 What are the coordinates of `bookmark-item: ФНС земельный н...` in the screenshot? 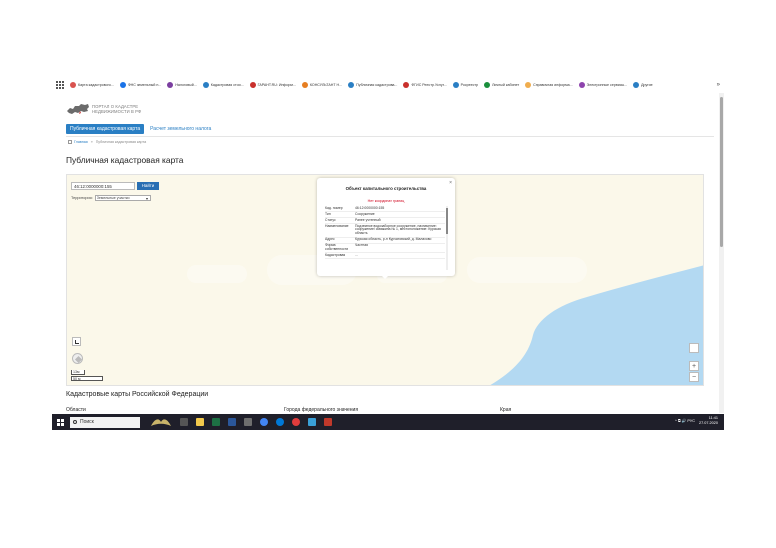 It's located at (140, 85).